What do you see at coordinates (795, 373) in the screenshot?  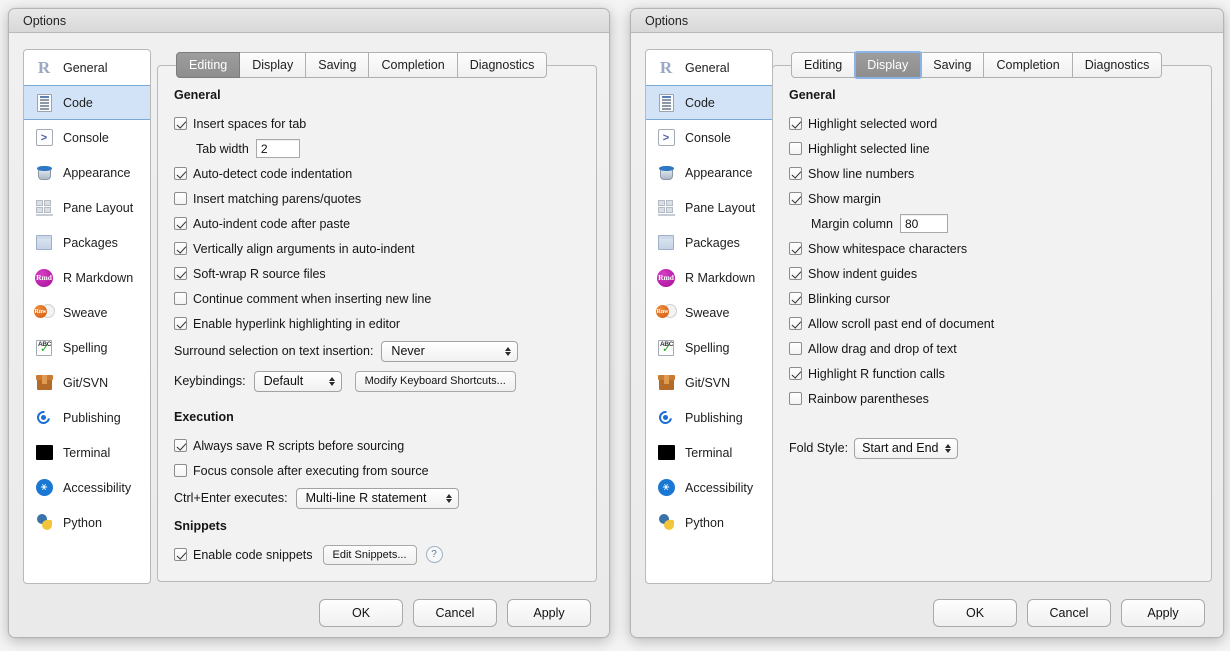 I see `checkbox-highlight-r-function-calls` at bounding box center [795, 373].